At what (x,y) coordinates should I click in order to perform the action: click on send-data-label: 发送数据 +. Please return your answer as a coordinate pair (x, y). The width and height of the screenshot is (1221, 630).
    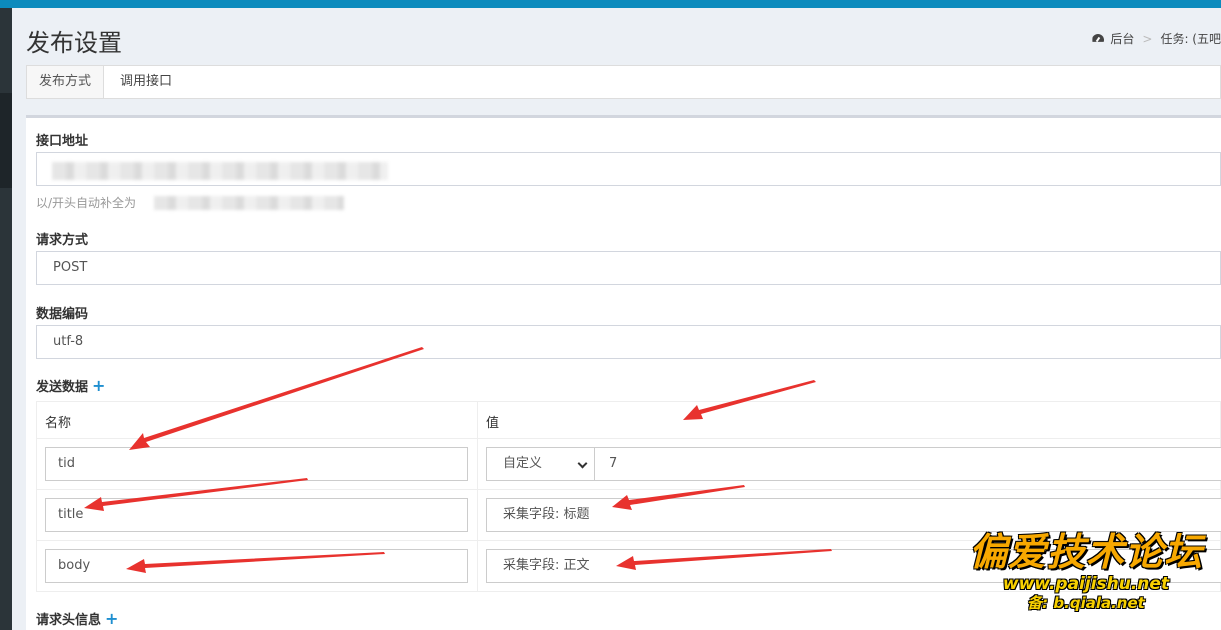
    Looking at the image, I should click on (70, 385).